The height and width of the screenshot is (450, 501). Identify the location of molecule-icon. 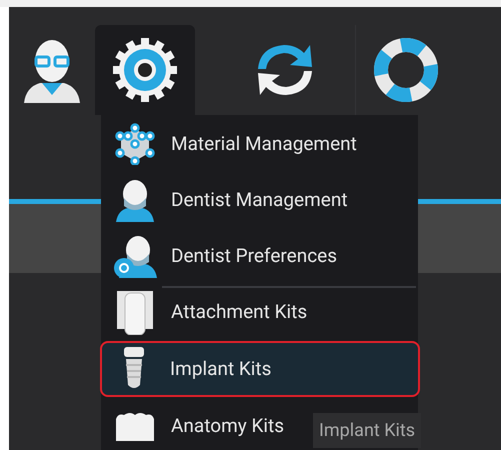
(135, 144).